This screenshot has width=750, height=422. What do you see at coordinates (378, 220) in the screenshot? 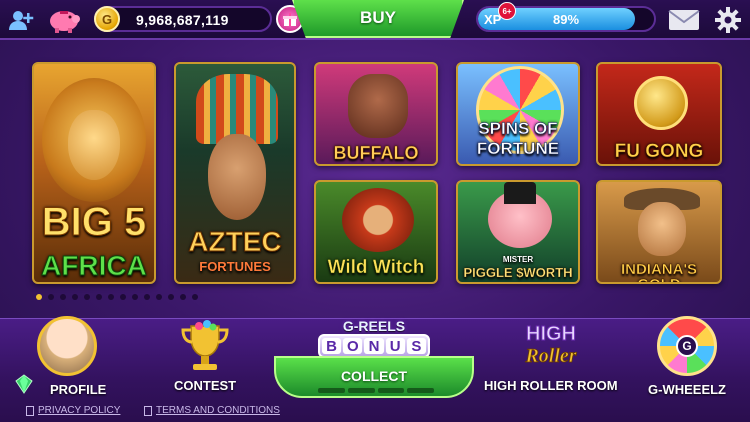
I see `witch-artwork` at bounding box center [378, 220].